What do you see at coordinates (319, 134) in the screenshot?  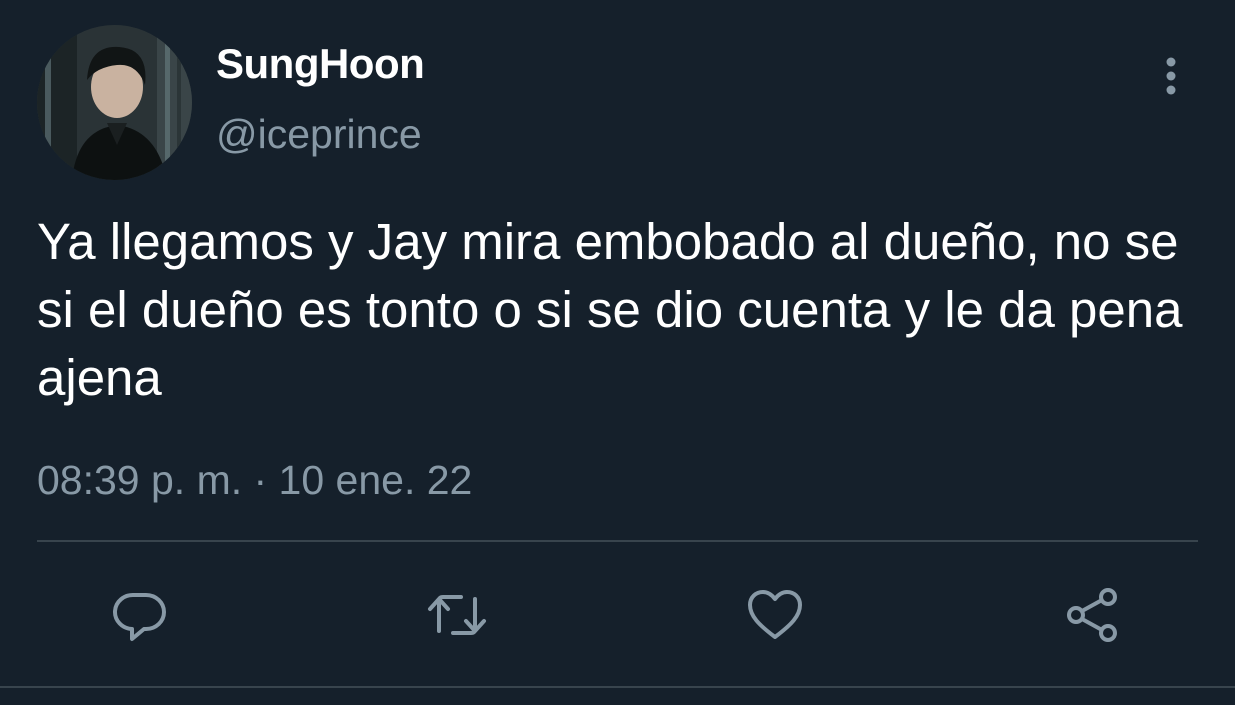 I see `user-handle: @iceprince` at bounding box center [319, 134].